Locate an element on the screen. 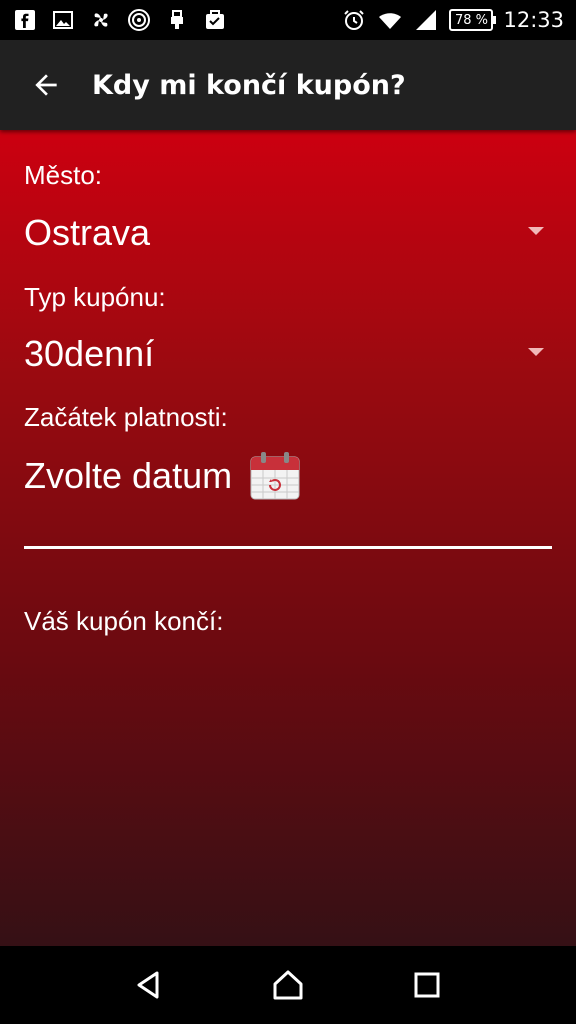 This screenshot has height=1024, width=576. city-value: Ostrava is located at coordinates (87, 232).